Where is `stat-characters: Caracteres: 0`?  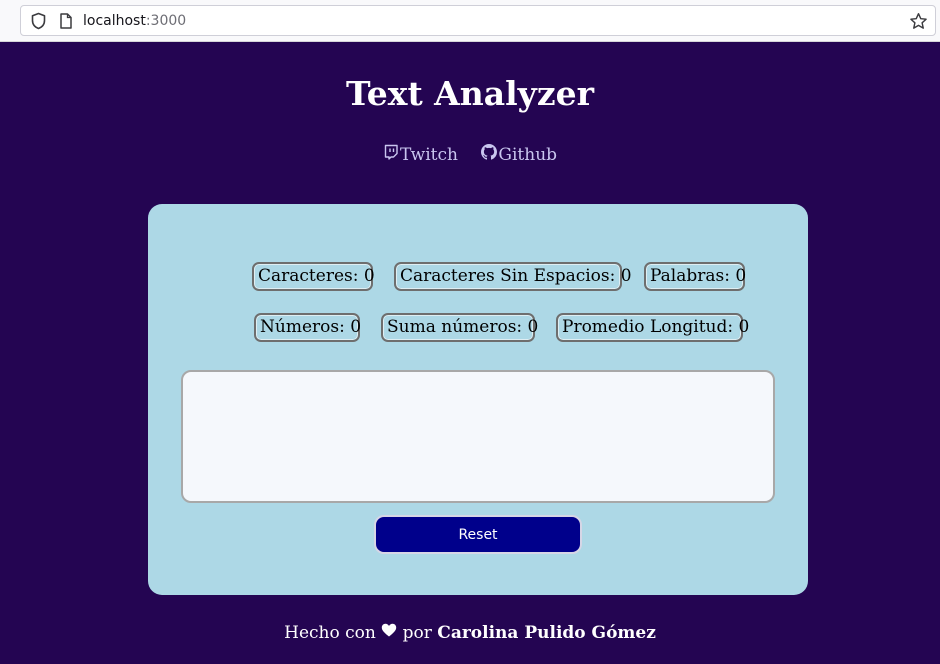 stat-characters: Caracteres: 0 is located at coordinates (313, 276).